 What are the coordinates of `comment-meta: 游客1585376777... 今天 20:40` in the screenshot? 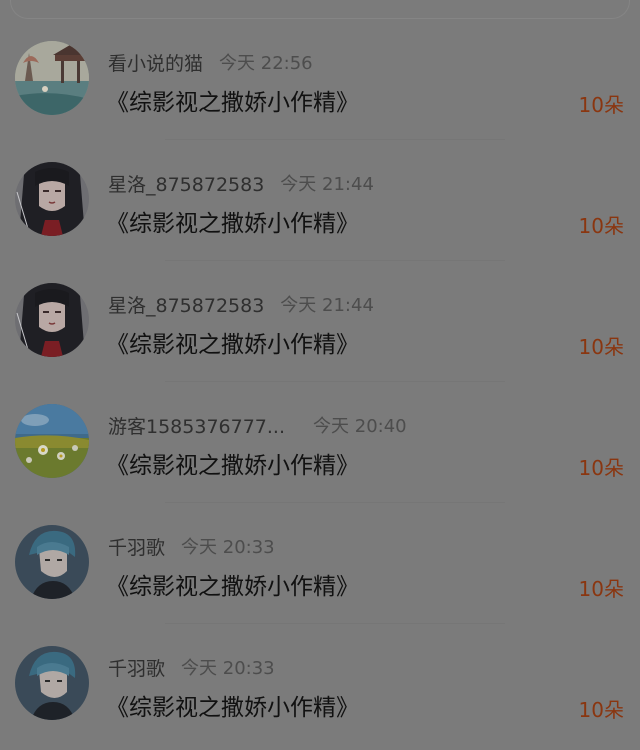 It's located at (257, 425).